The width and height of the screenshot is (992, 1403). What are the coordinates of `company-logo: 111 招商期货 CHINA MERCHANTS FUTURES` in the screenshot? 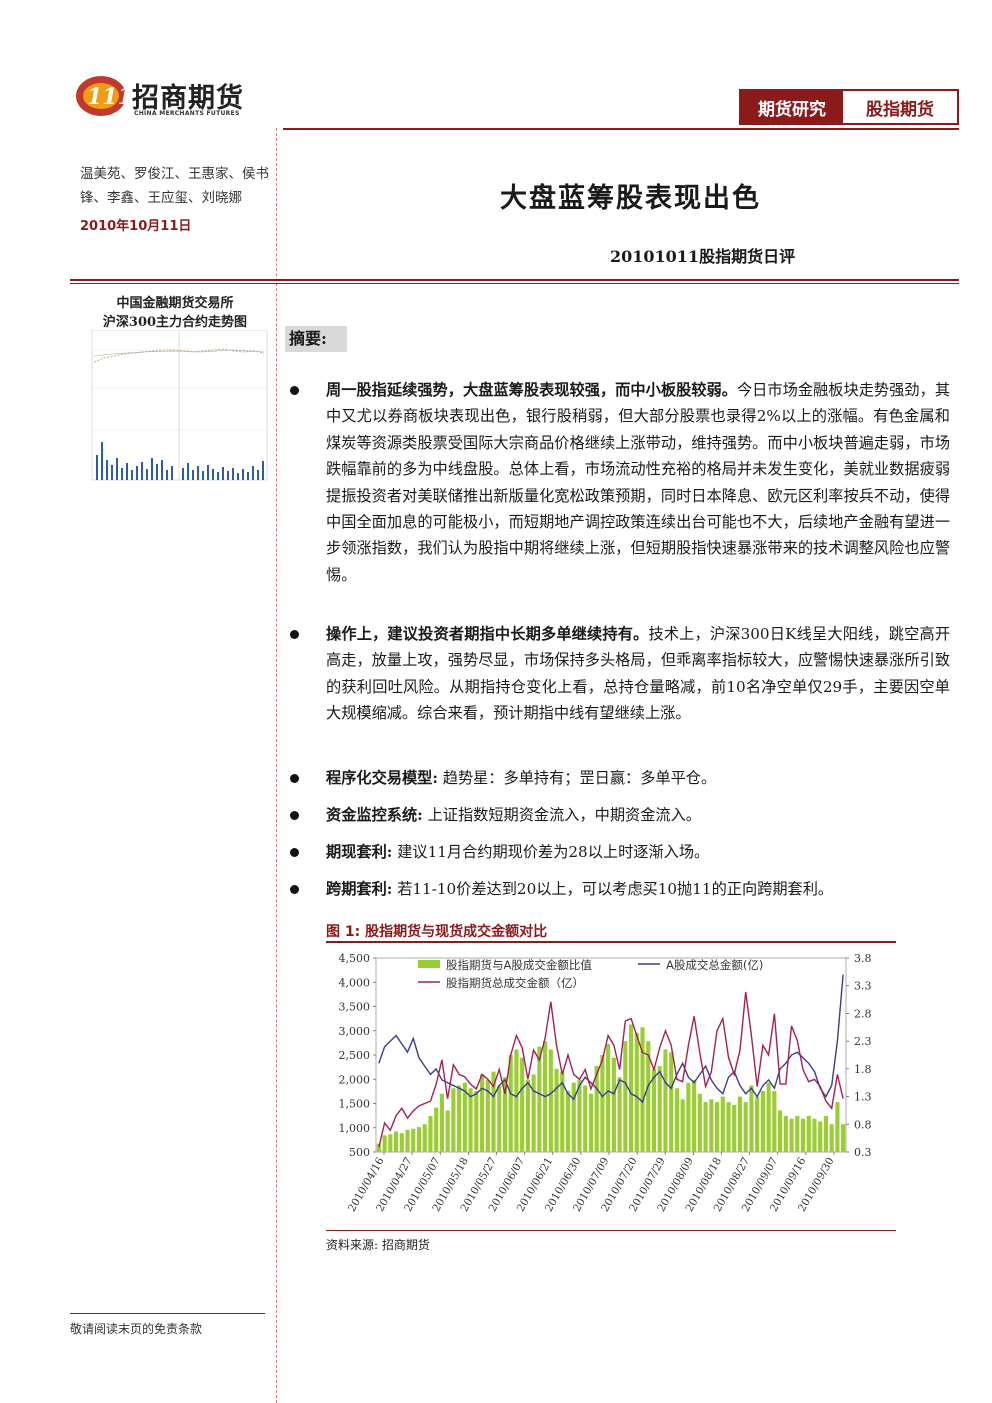 It's located at (174, 100).